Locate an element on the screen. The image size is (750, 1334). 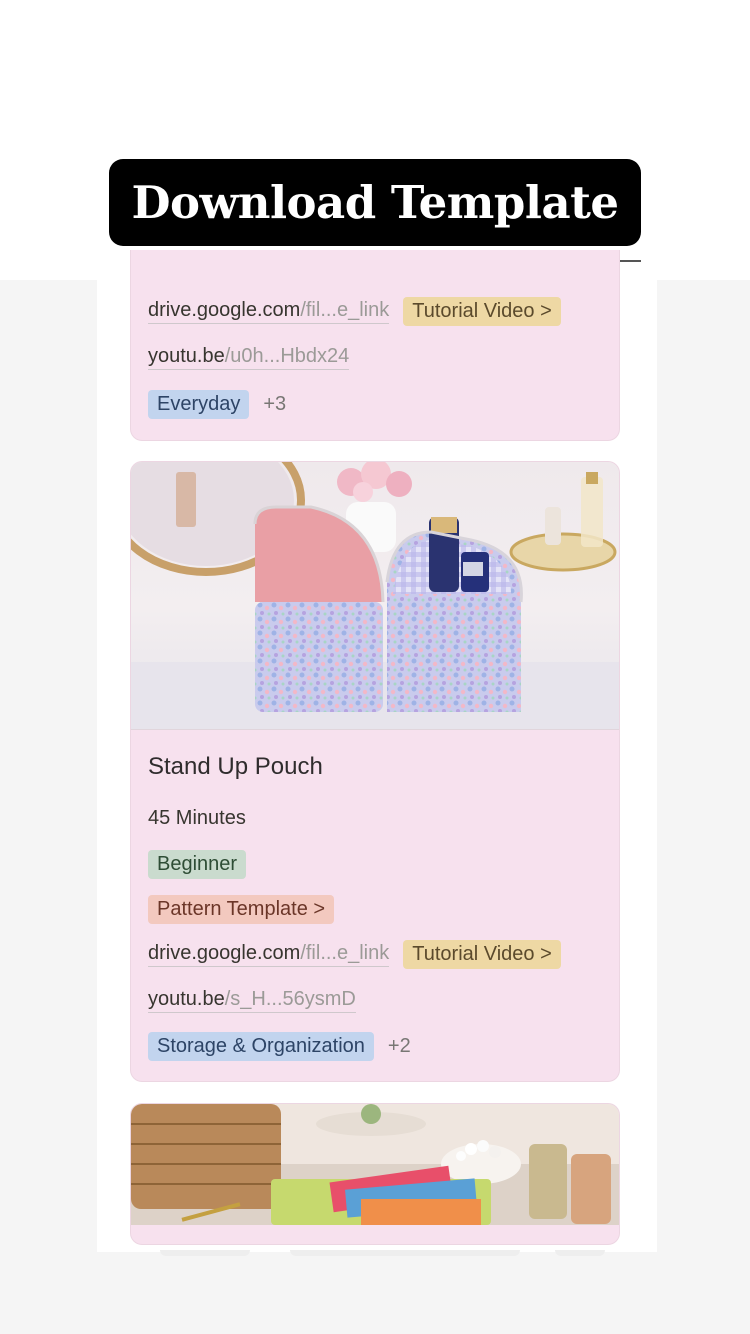
youtube-link: youtu.be/s_H...56ysmD is located at coordinates (252, 1000).